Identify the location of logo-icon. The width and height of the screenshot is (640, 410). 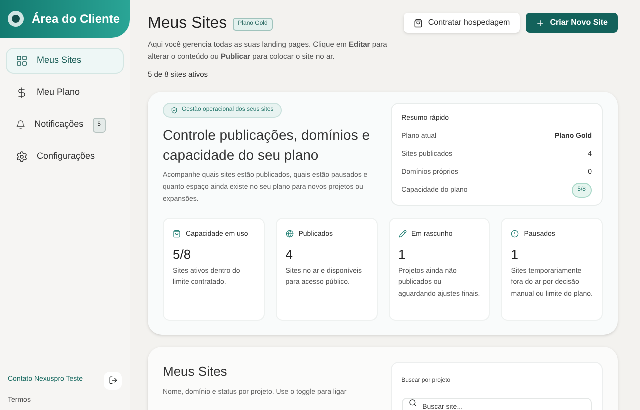
(16, 19).